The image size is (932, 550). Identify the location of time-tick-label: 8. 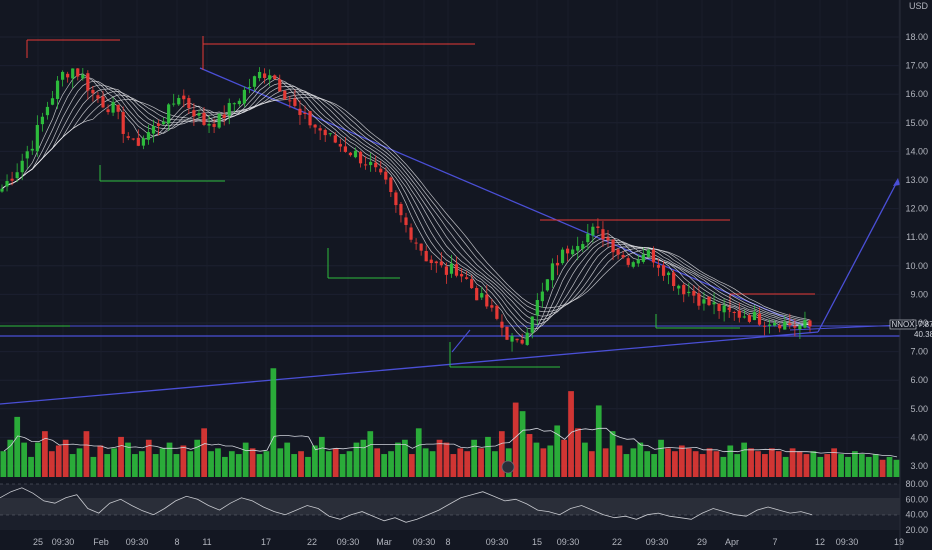
(447, 542).